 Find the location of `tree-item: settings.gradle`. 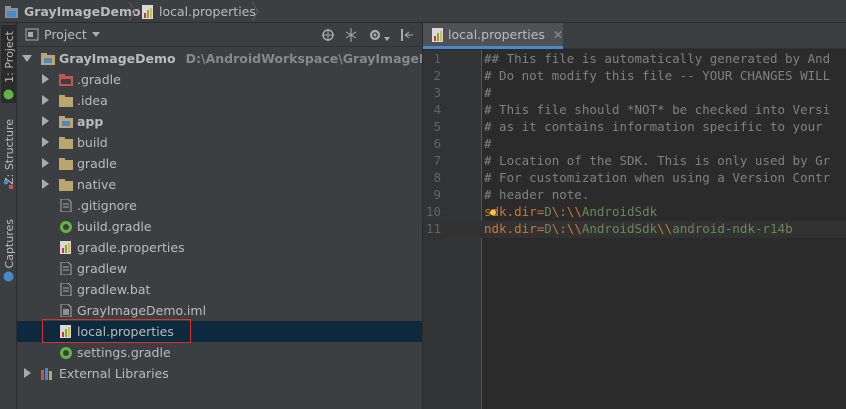

tree-item: settings.gradle is located at coordinates (219, 352).